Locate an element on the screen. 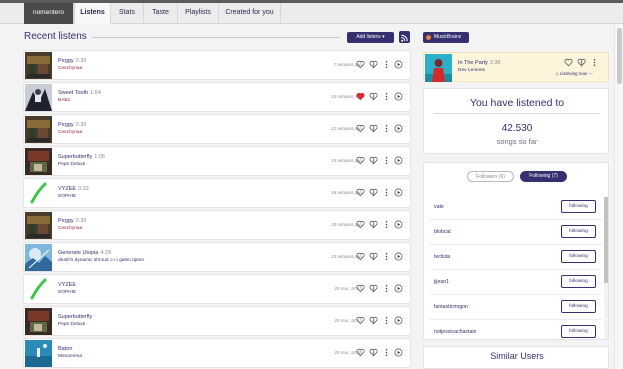 This screenshot has width=623, height=369. following-tab: Following (7) is located at coordinates (543, 176).